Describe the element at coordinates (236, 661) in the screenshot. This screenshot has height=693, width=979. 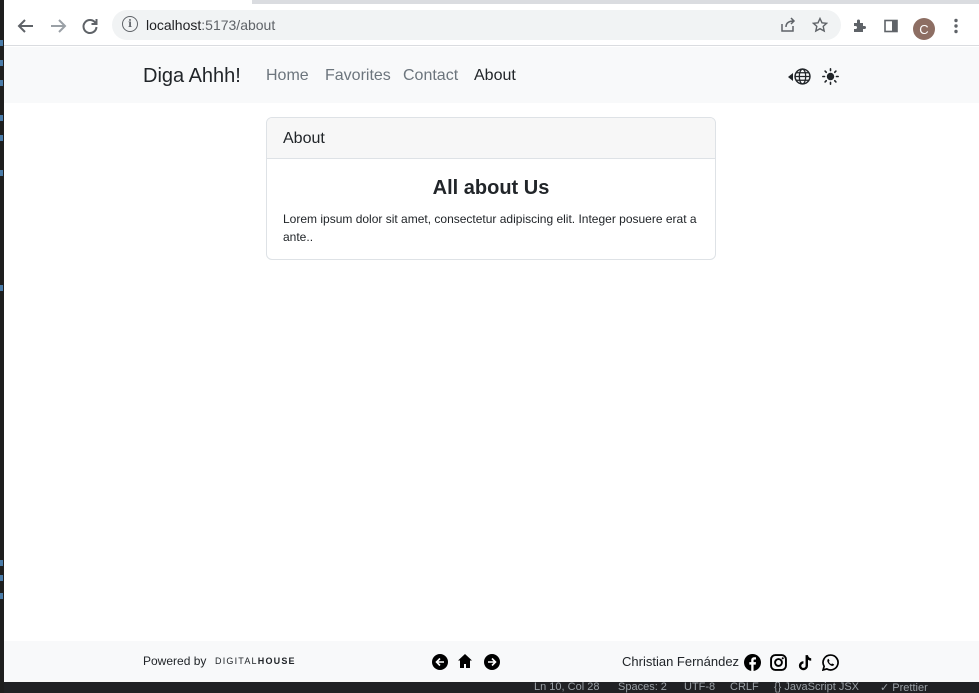
I see `logo-light-text: DIGITAL` at that location.